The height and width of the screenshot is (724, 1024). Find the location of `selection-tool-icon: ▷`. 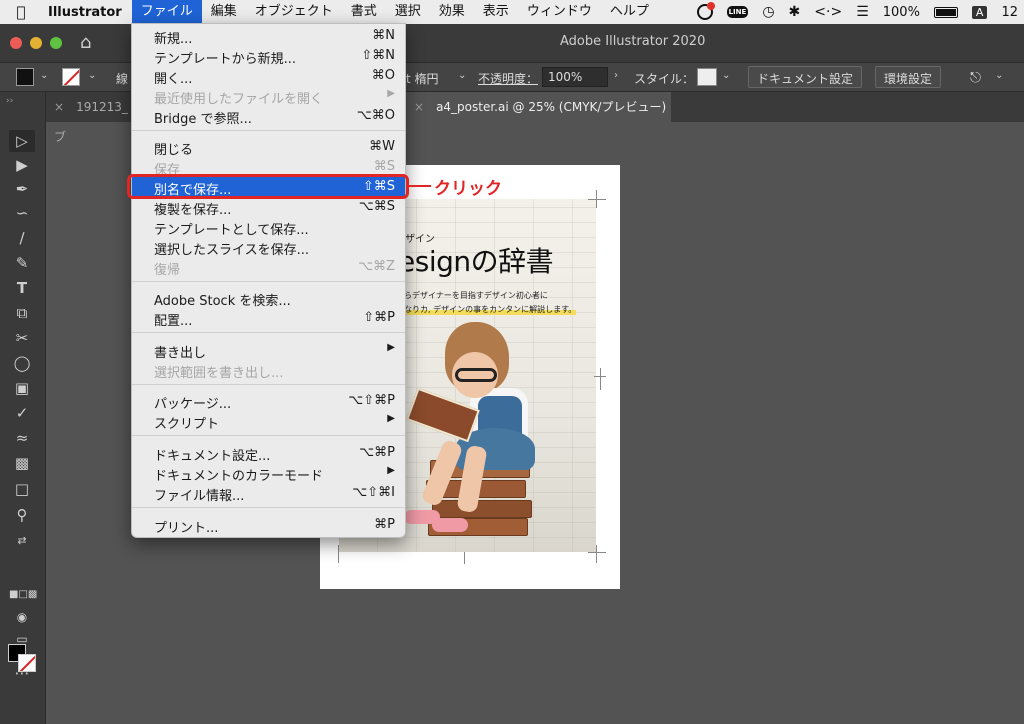

selection-tool-icon: ▷ is located at coordinates (22, 141).